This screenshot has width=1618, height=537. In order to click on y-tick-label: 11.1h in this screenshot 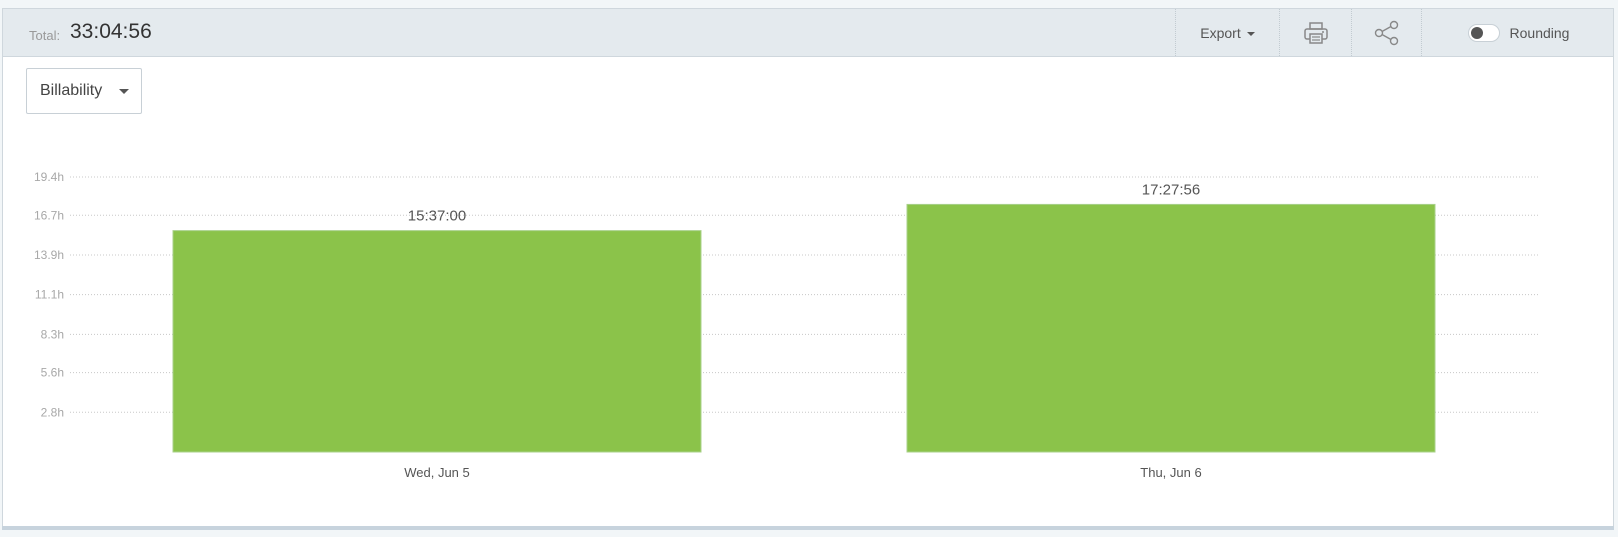, I will do `click(49, 295)`.